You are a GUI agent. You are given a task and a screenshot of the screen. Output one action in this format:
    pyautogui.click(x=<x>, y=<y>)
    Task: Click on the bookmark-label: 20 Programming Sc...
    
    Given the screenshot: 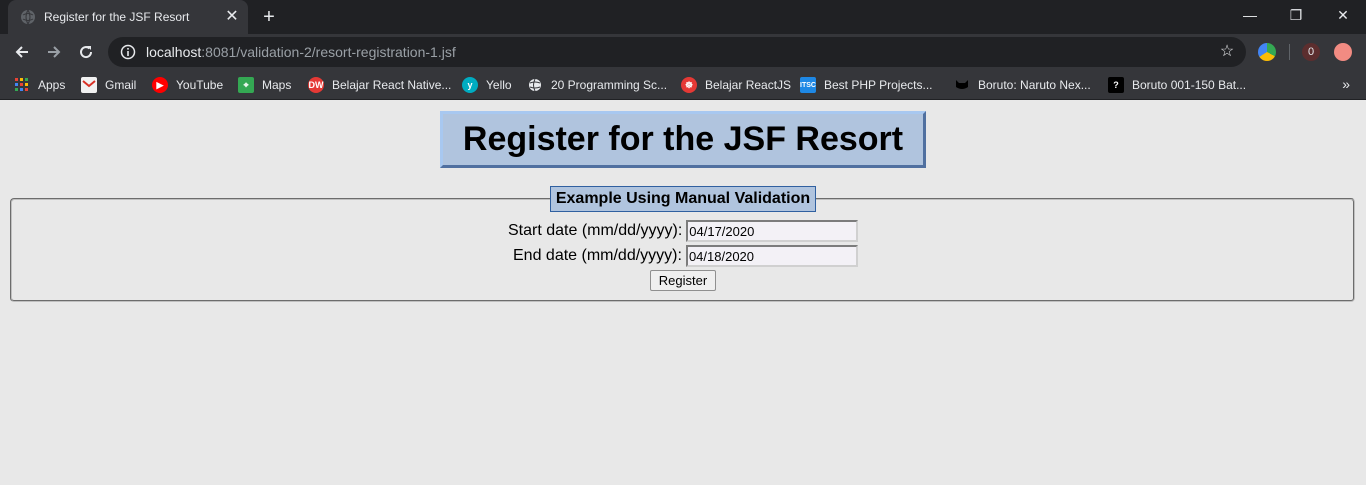 What is the action you would take?
    pyautogui.click(x=609, y=85)
    